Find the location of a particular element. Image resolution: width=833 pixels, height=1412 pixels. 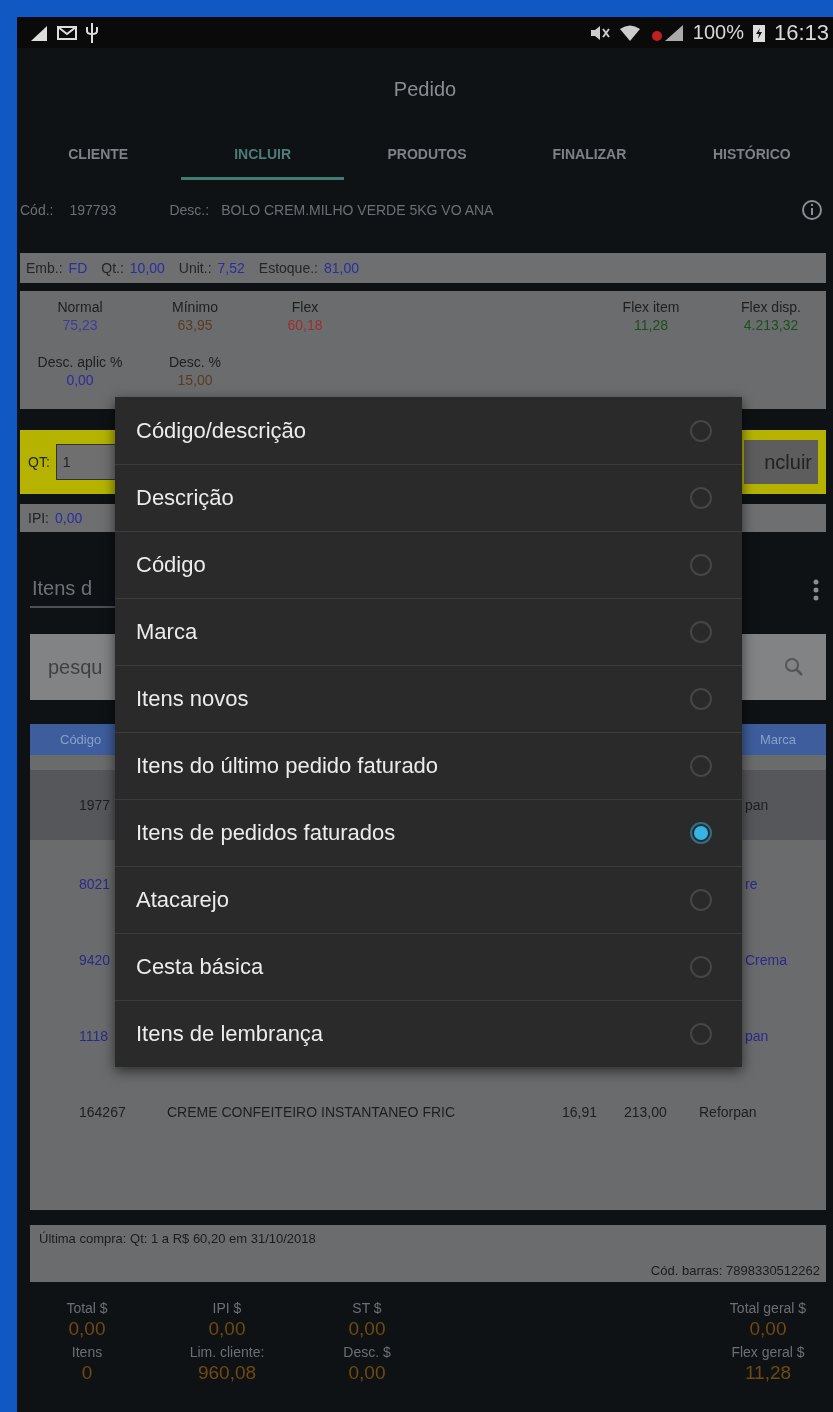

total-label: Total geral $ is located at coordinates (768, 1308).